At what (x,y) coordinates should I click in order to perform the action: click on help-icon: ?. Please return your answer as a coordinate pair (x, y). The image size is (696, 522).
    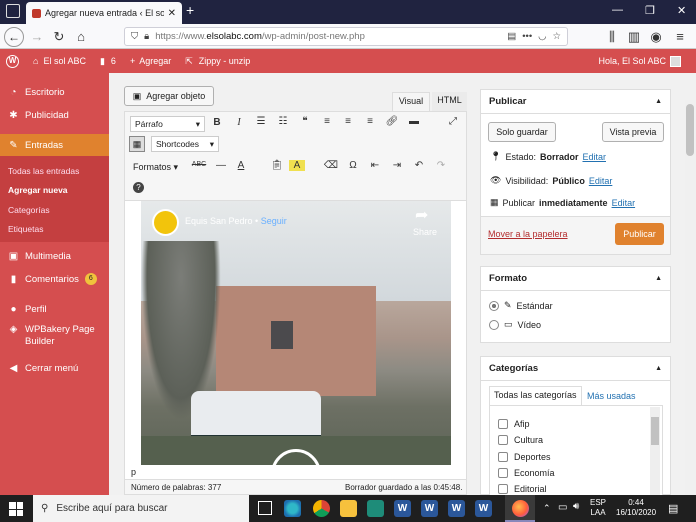
    Looking at the image, I should click on (138, 187).